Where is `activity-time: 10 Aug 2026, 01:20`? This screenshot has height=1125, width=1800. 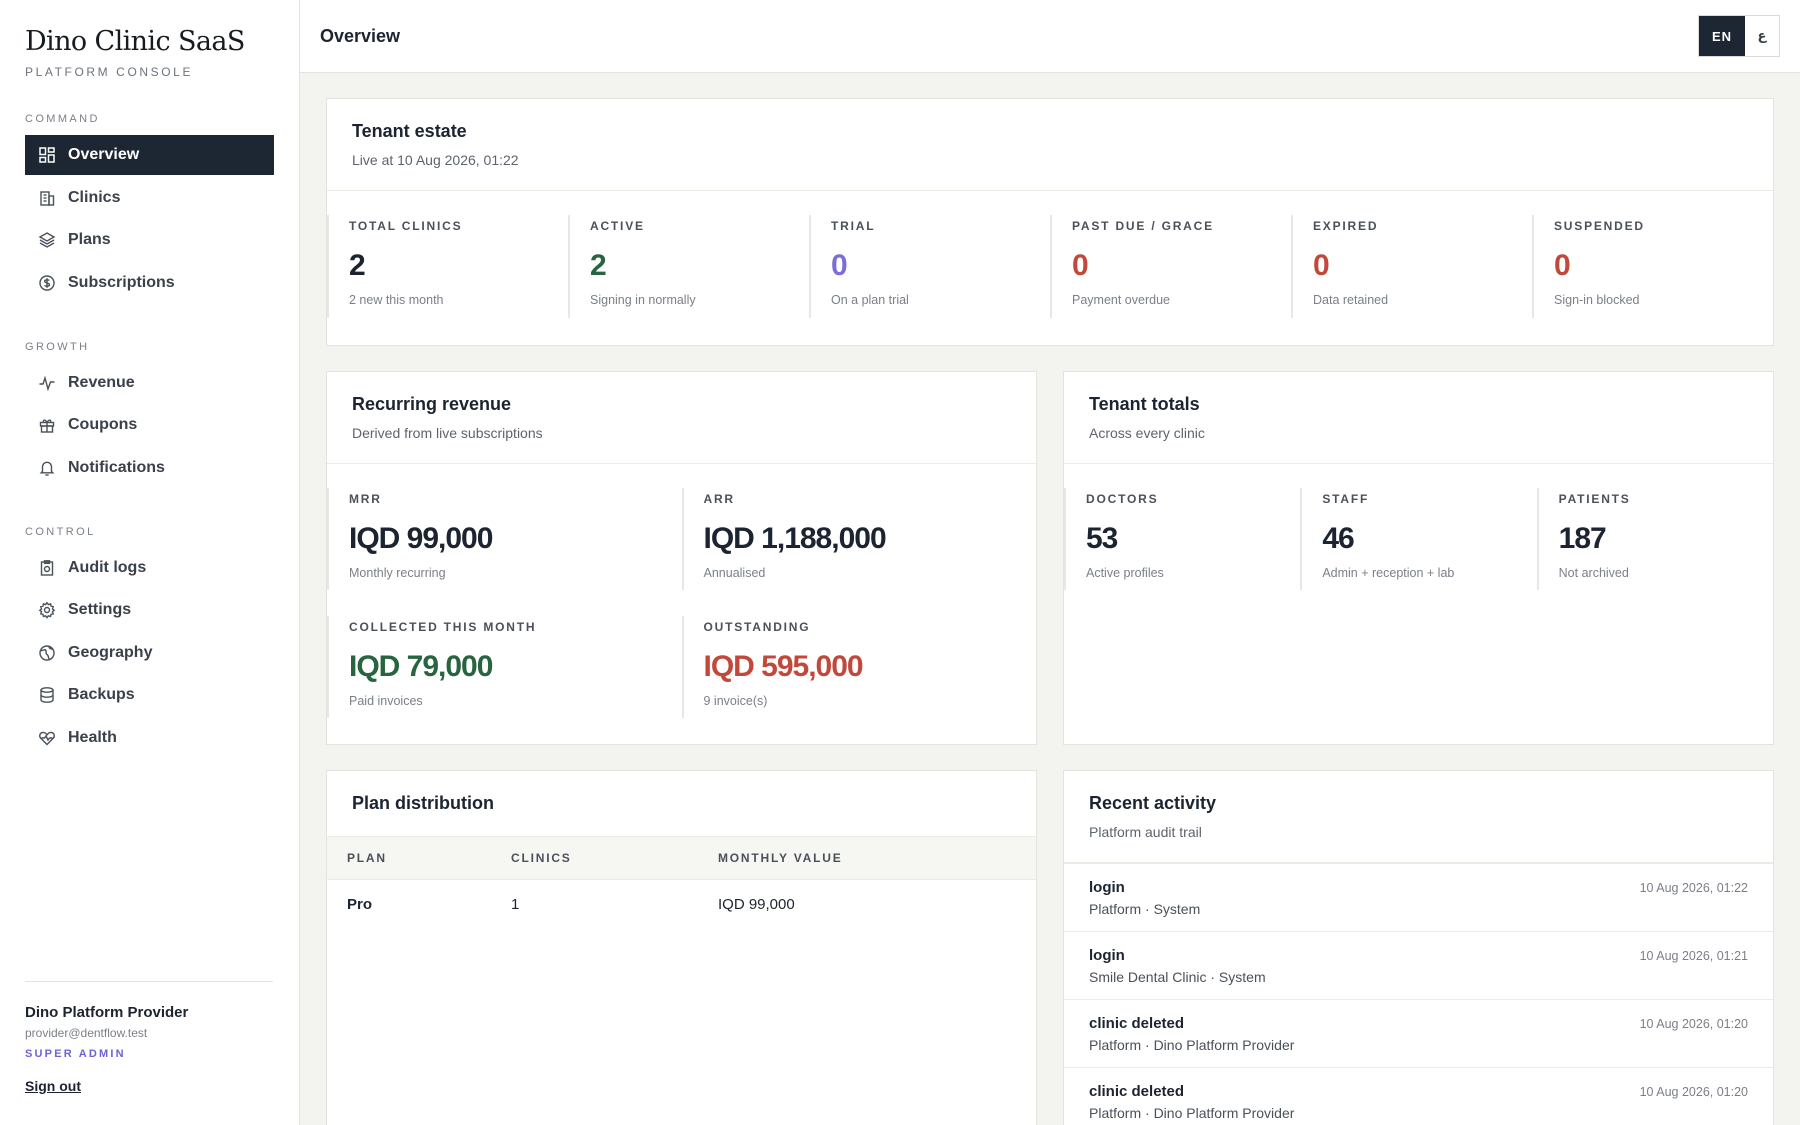 activity-time: 10 Aug 2026, 01:20 is located at coordinates (1693, 1024).